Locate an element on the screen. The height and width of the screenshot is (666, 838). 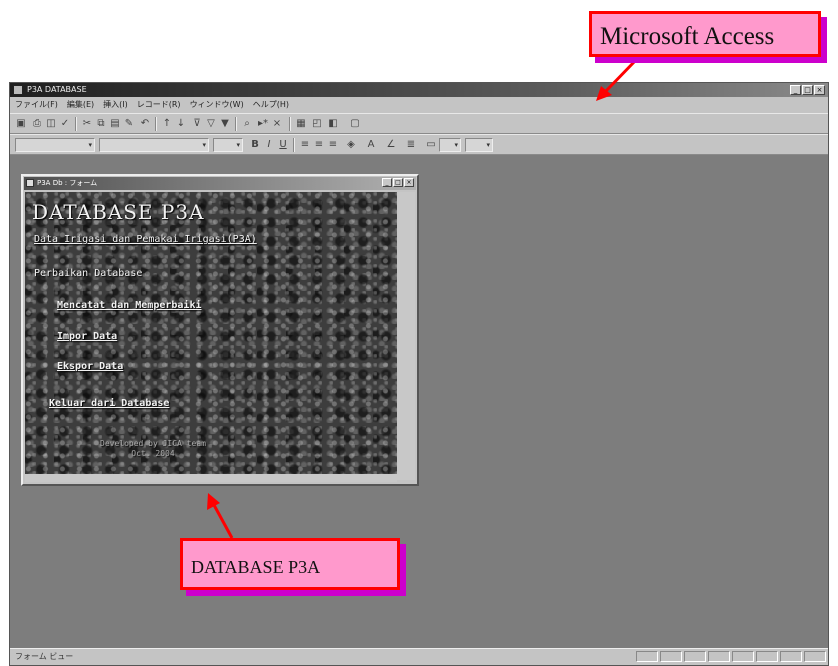
form-record-bar is located at coordinates (211, 478).